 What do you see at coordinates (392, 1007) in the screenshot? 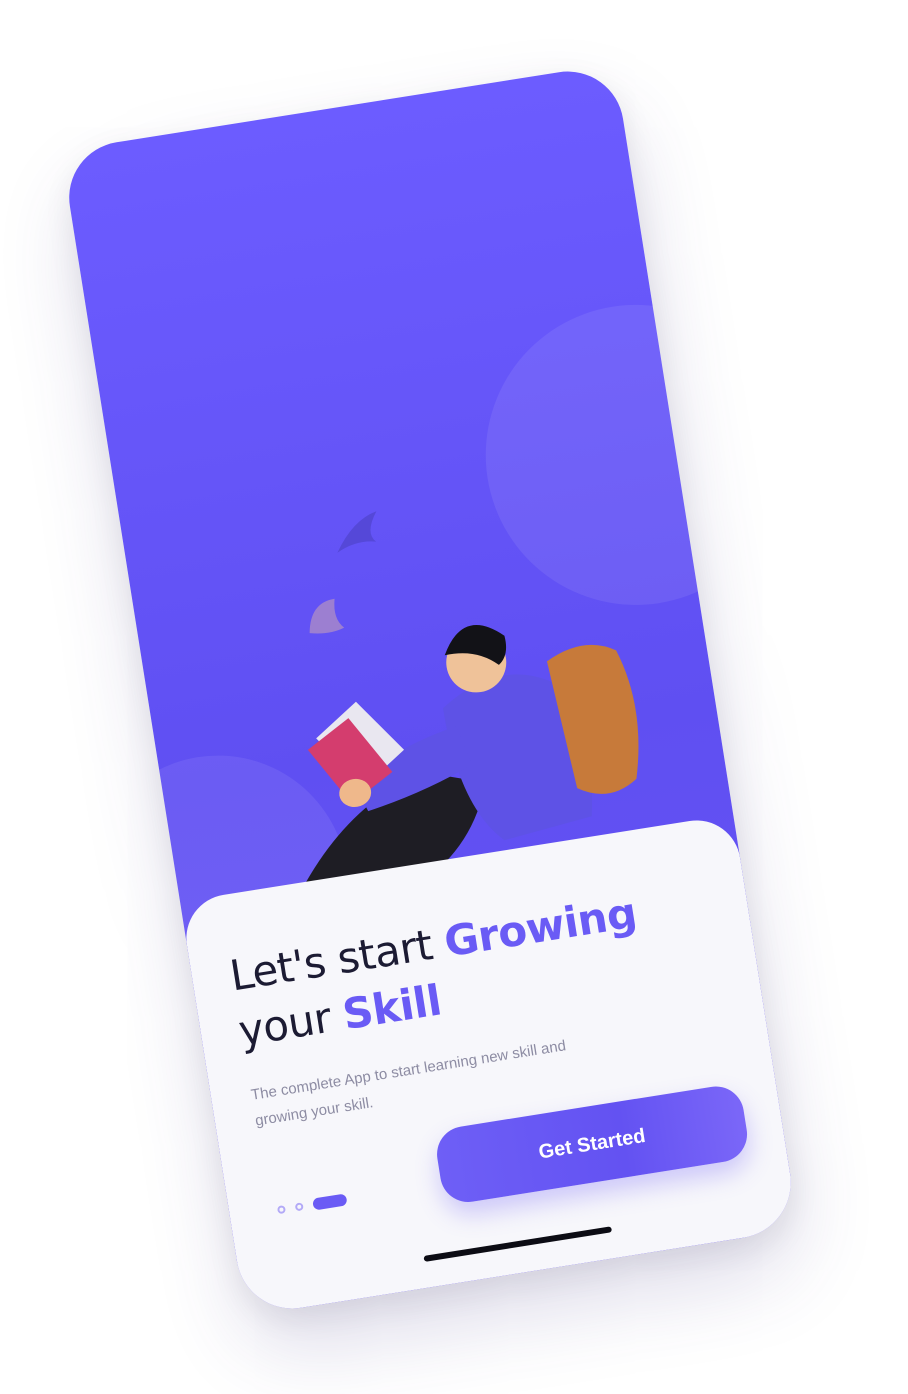
I see `headline-highlight: Skill` at bounding box center [392, 1007].